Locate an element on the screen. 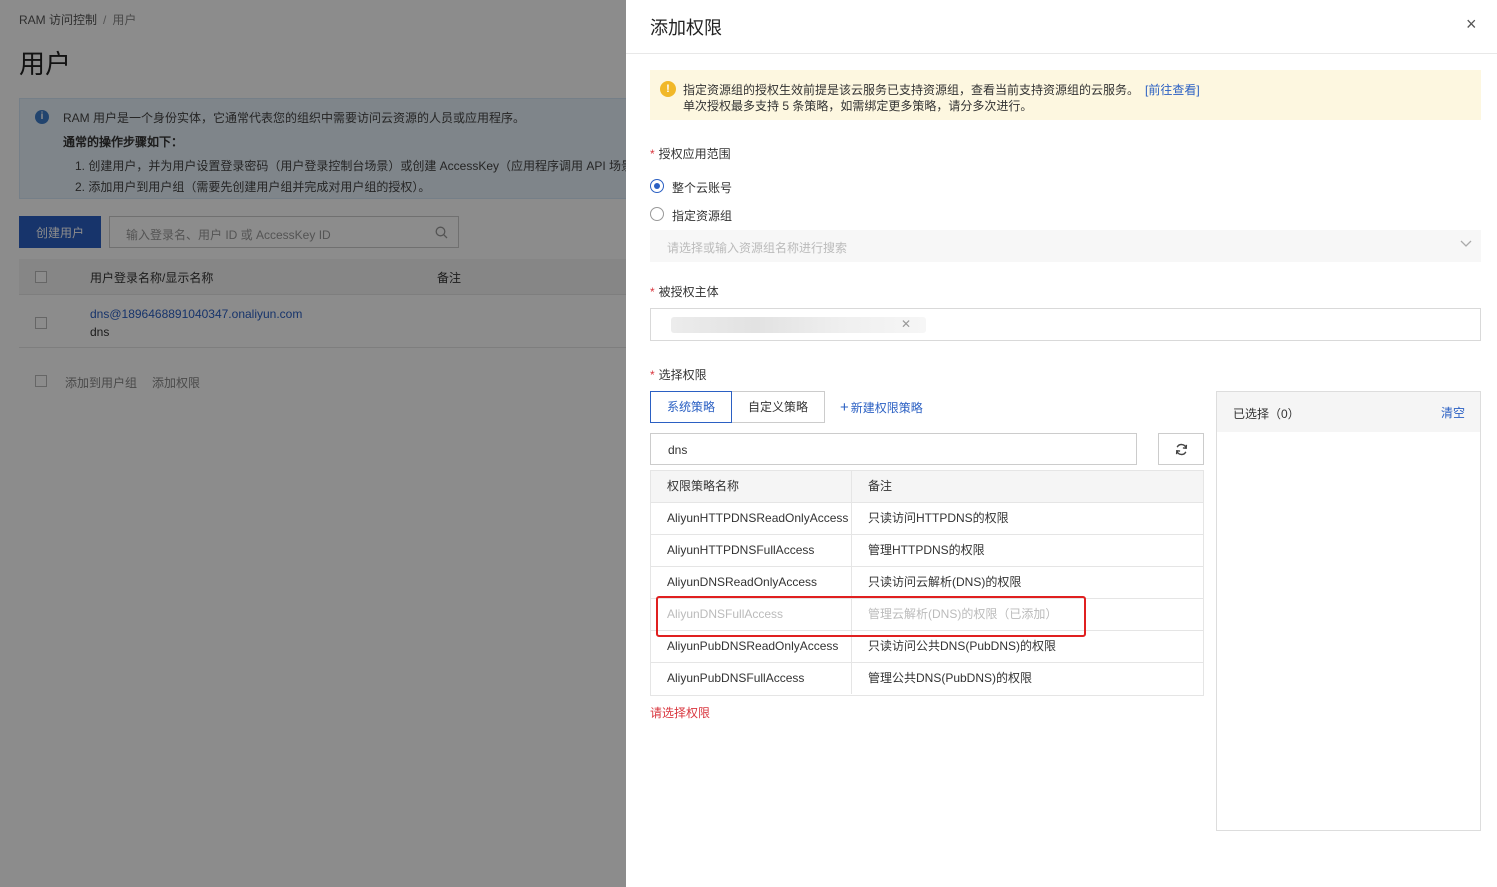 The width and height of the screenshot is (1497, 887). table-row: AliyunHTTPDNSFullAccess 管理HTTPDNS的权限 is located at coordinates (927, 551).